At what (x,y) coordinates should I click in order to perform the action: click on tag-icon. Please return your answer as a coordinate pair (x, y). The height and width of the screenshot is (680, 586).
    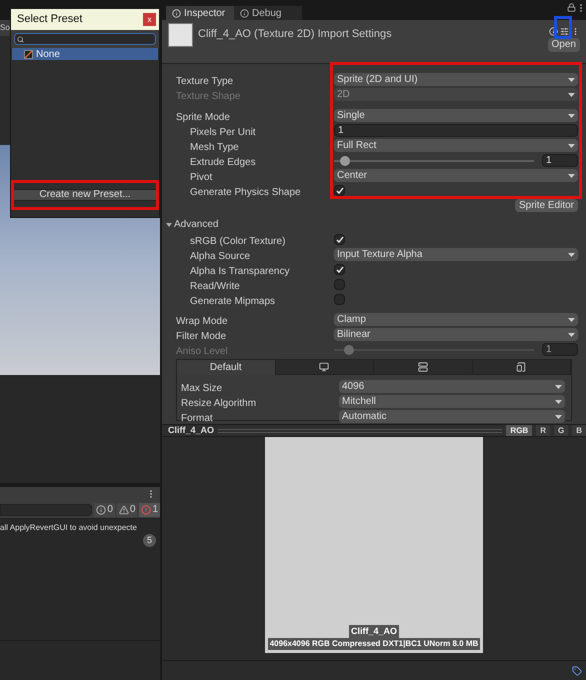
    Looking at the image, I should click on (577, 671).